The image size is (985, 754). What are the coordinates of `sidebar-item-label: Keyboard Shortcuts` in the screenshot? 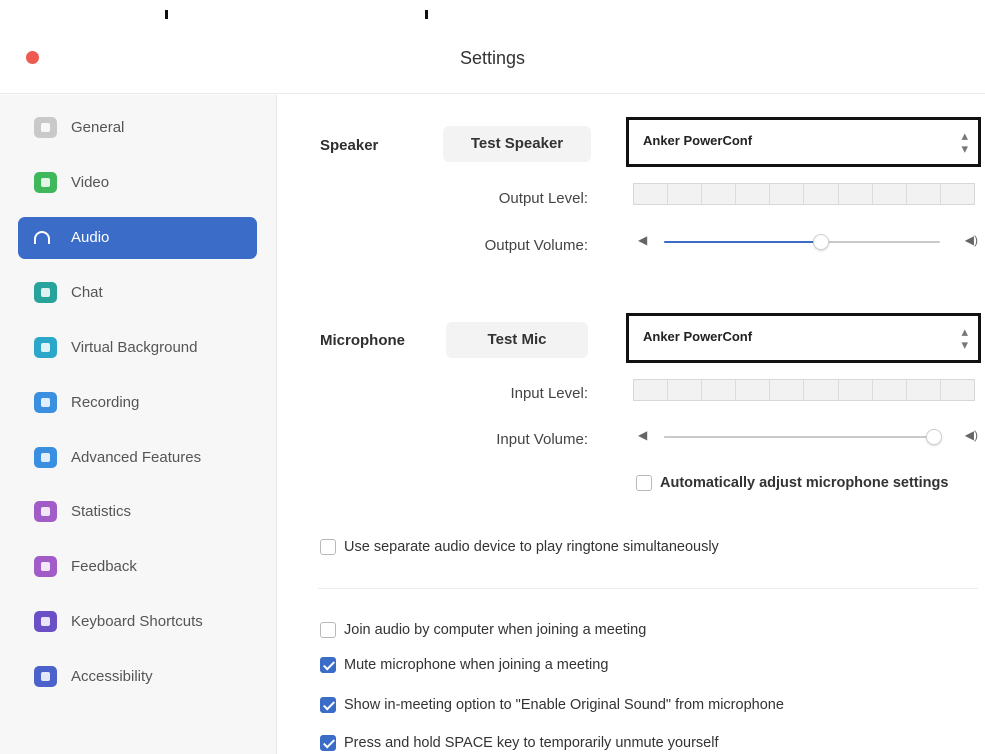 It's located at (137, 621).